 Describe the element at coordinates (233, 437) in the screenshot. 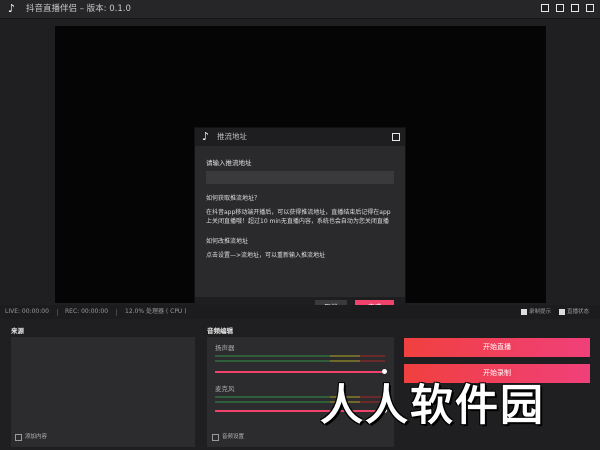

I see `audio-settings-button: 音频设置` at that location.